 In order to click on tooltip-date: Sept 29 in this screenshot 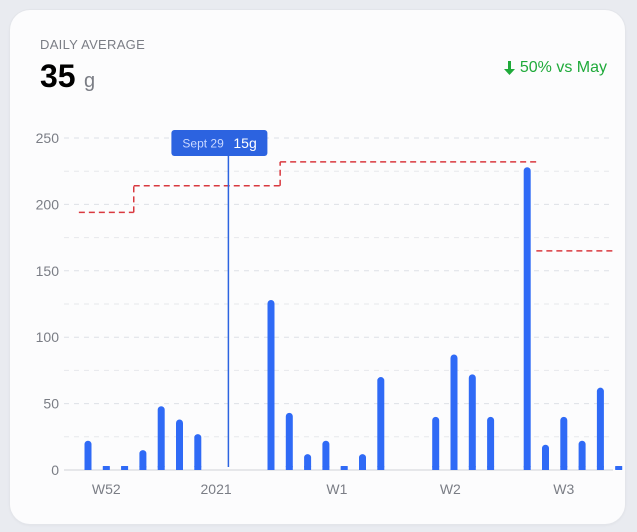, I will do `click(203, 144)`.